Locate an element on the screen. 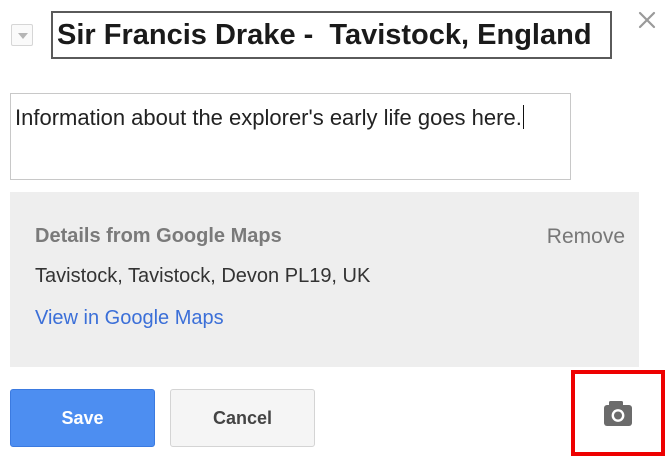  title-input is located at coordinates (331, 35).